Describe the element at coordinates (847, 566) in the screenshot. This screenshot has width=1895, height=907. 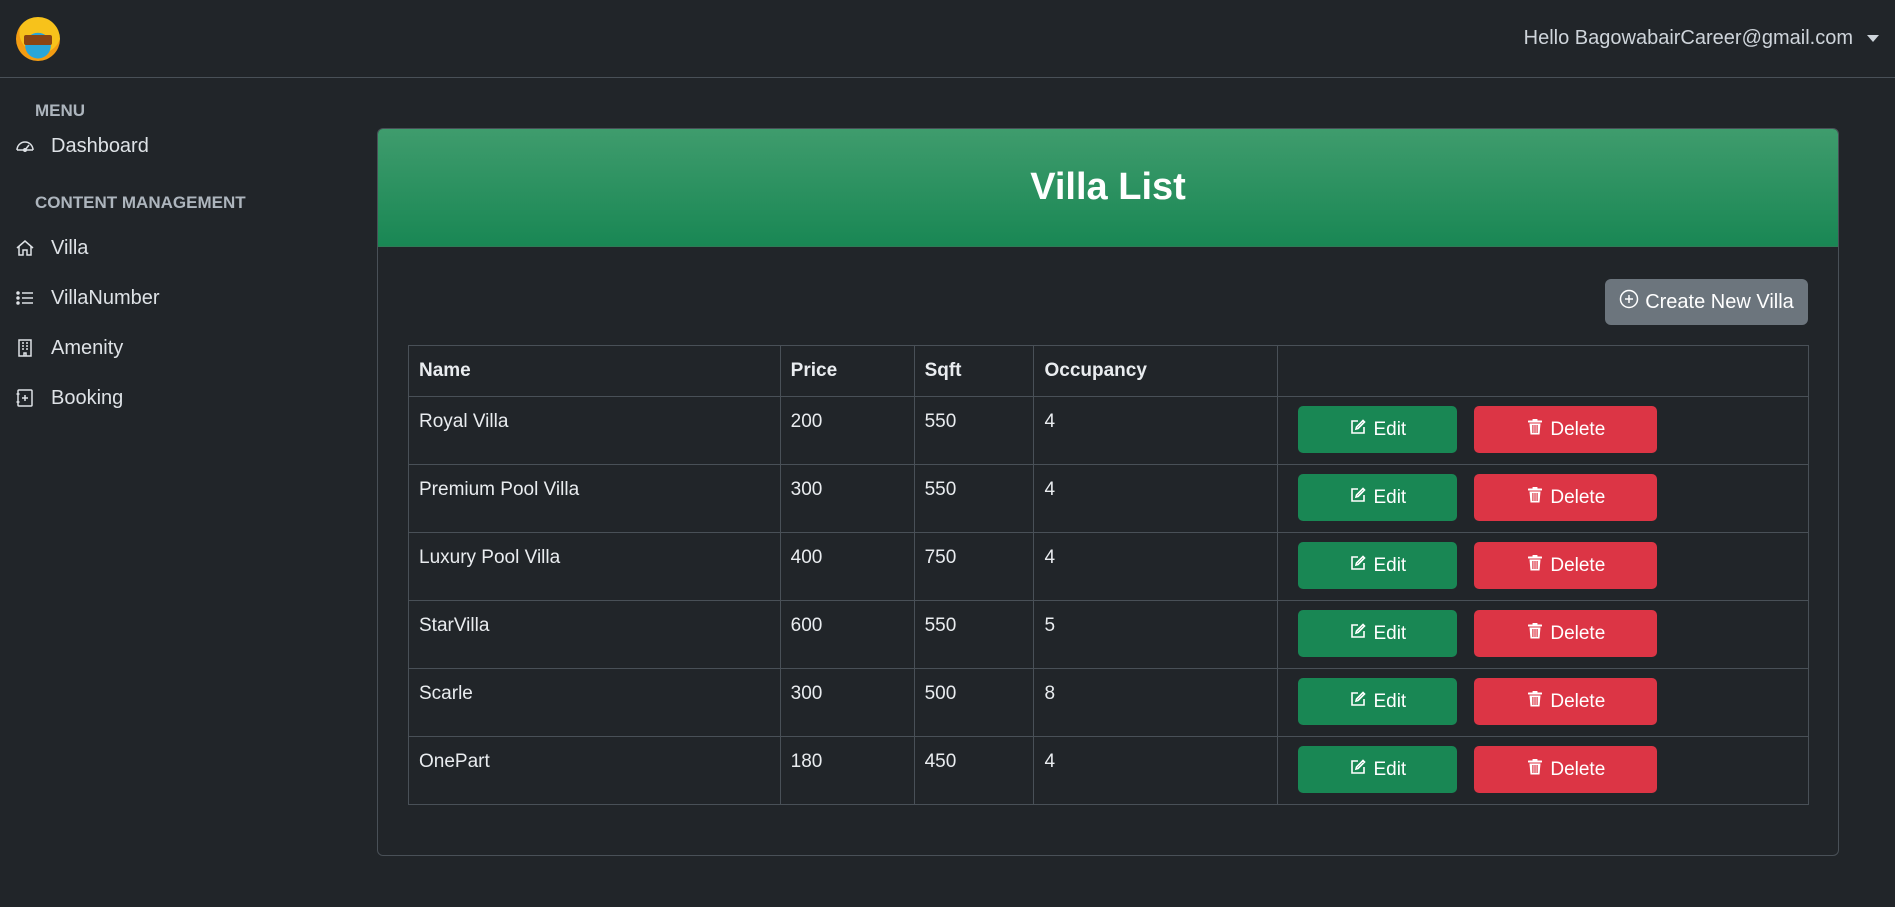
I see `villa-price-cell: 400` at that location.